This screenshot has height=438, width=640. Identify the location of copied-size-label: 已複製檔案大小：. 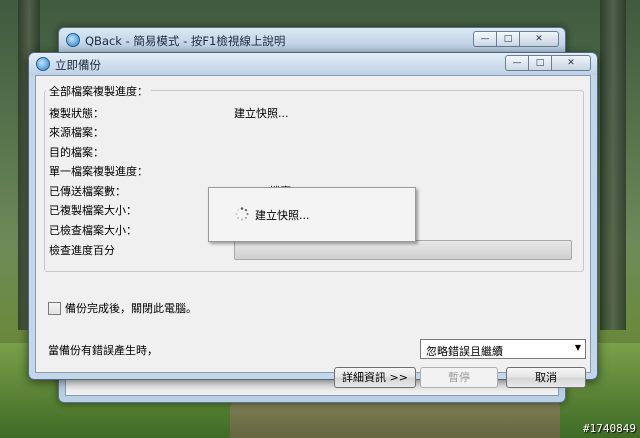
(93, 210).